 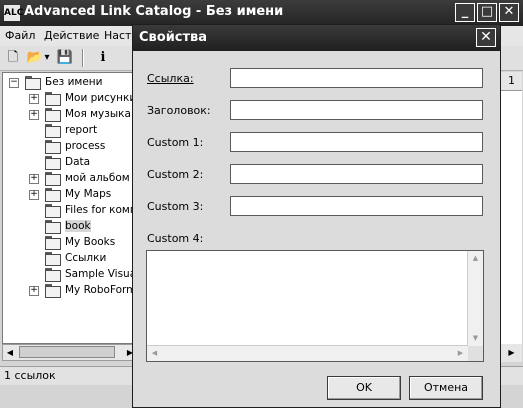 I want to click on scroll-left-icon: ◀, so click(x=10, y=352).